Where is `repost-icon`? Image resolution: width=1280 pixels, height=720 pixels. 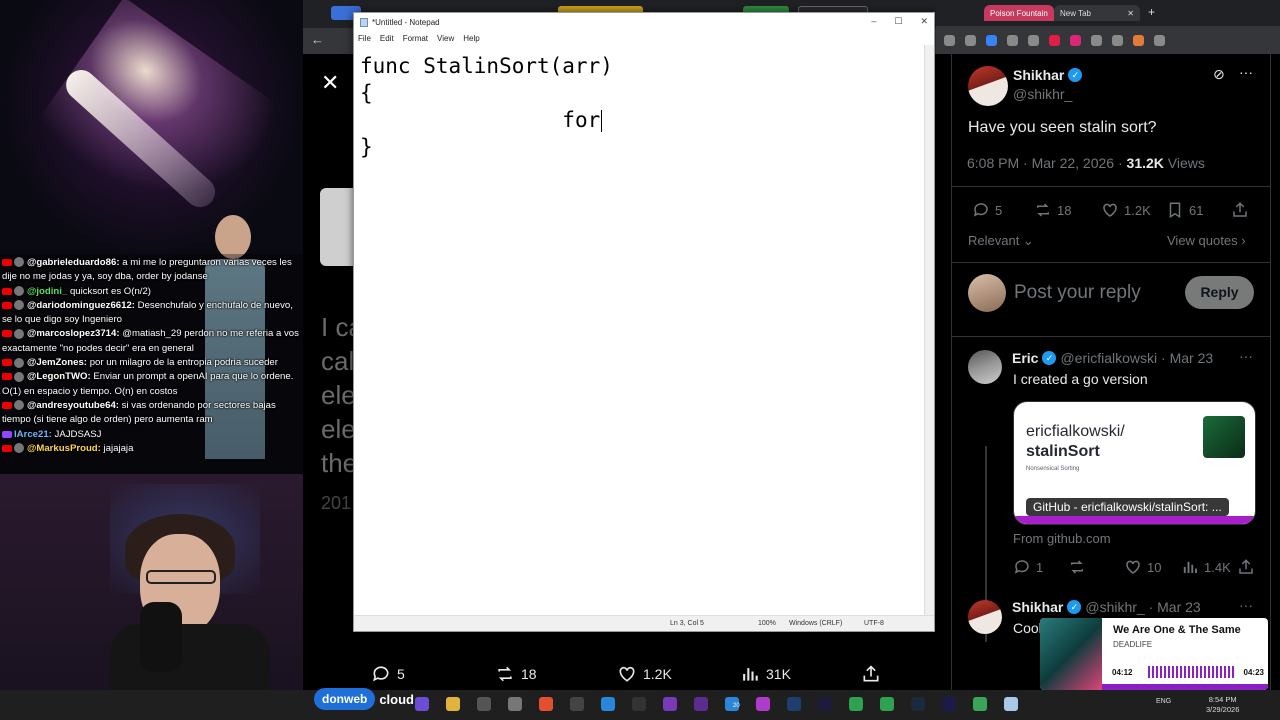
repost-icon is located at coordinates (1043, 210).